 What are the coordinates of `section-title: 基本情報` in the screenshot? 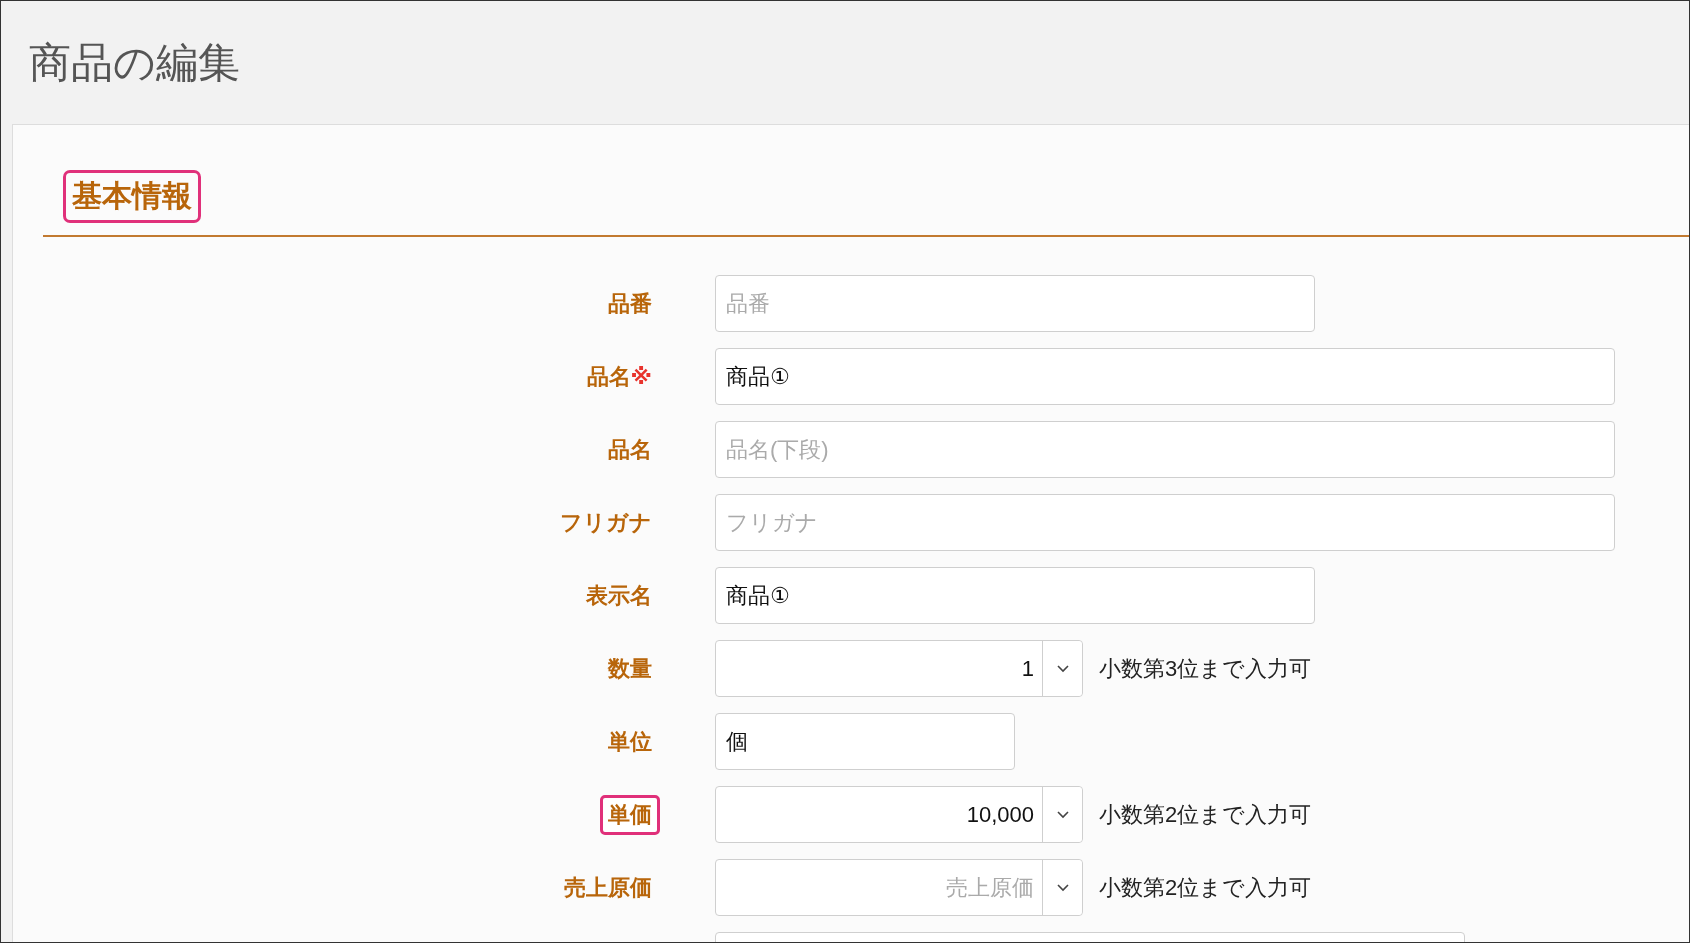 It's located at (132, 196).